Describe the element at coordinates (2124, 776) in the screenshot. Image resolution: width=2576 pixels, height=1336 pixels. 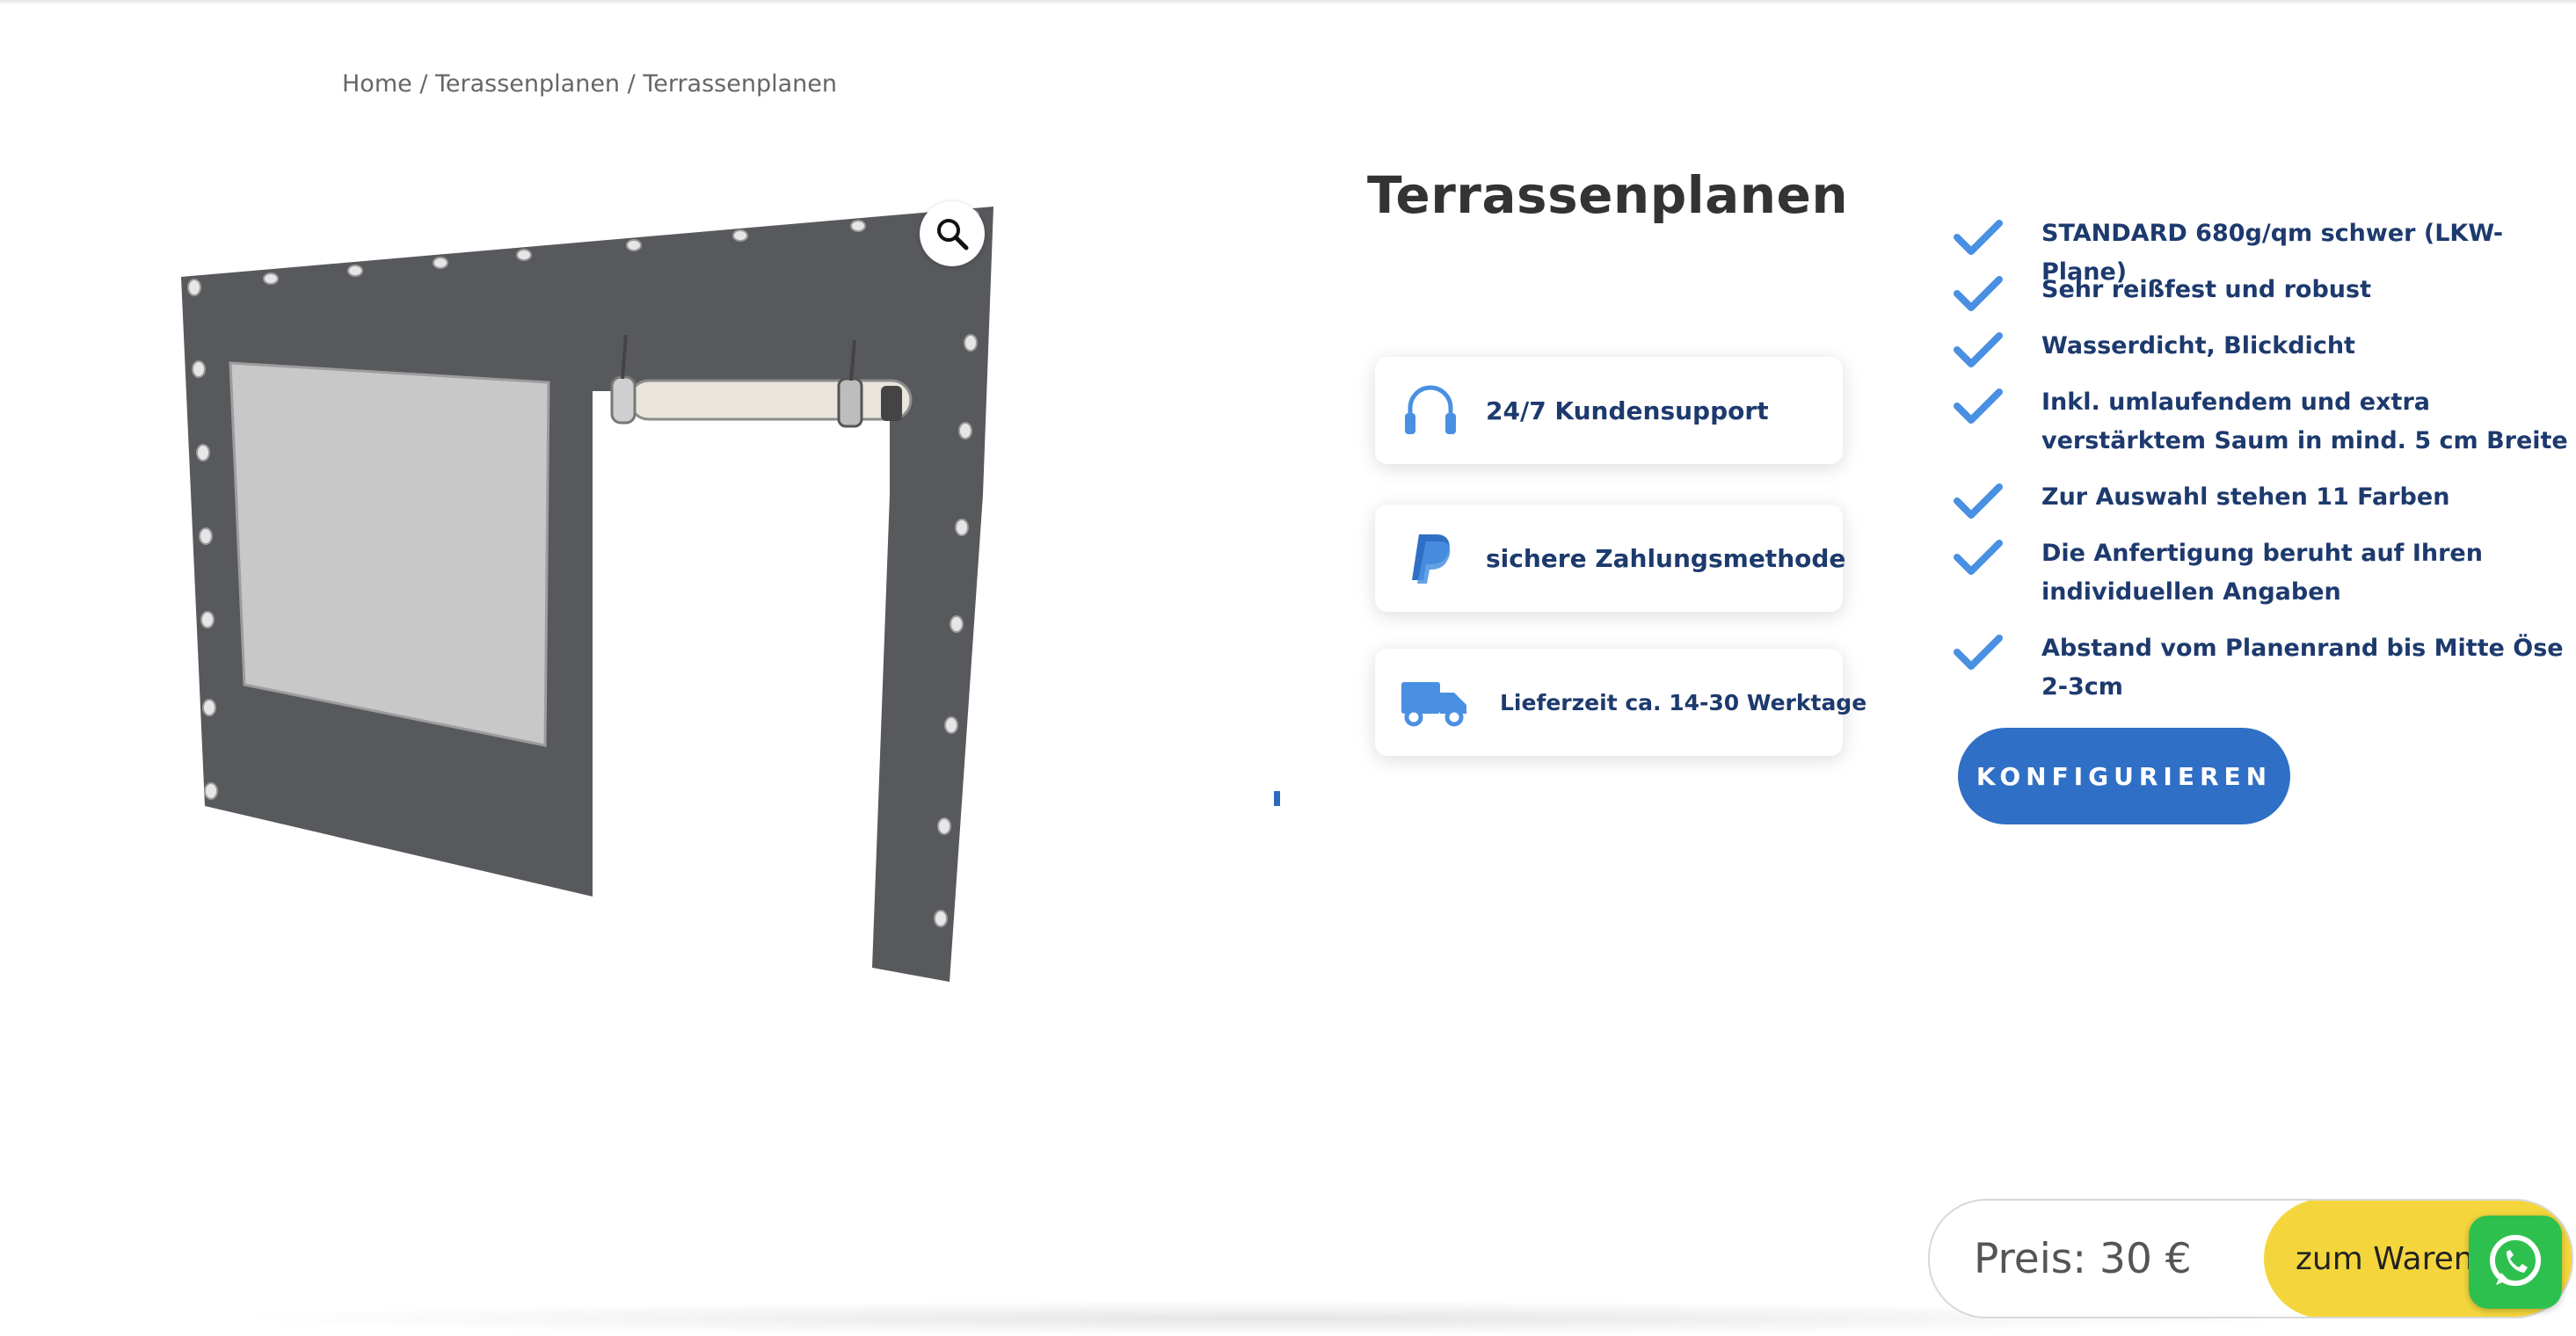
I see `configure-button: KONFIGURIEREN` at that location.